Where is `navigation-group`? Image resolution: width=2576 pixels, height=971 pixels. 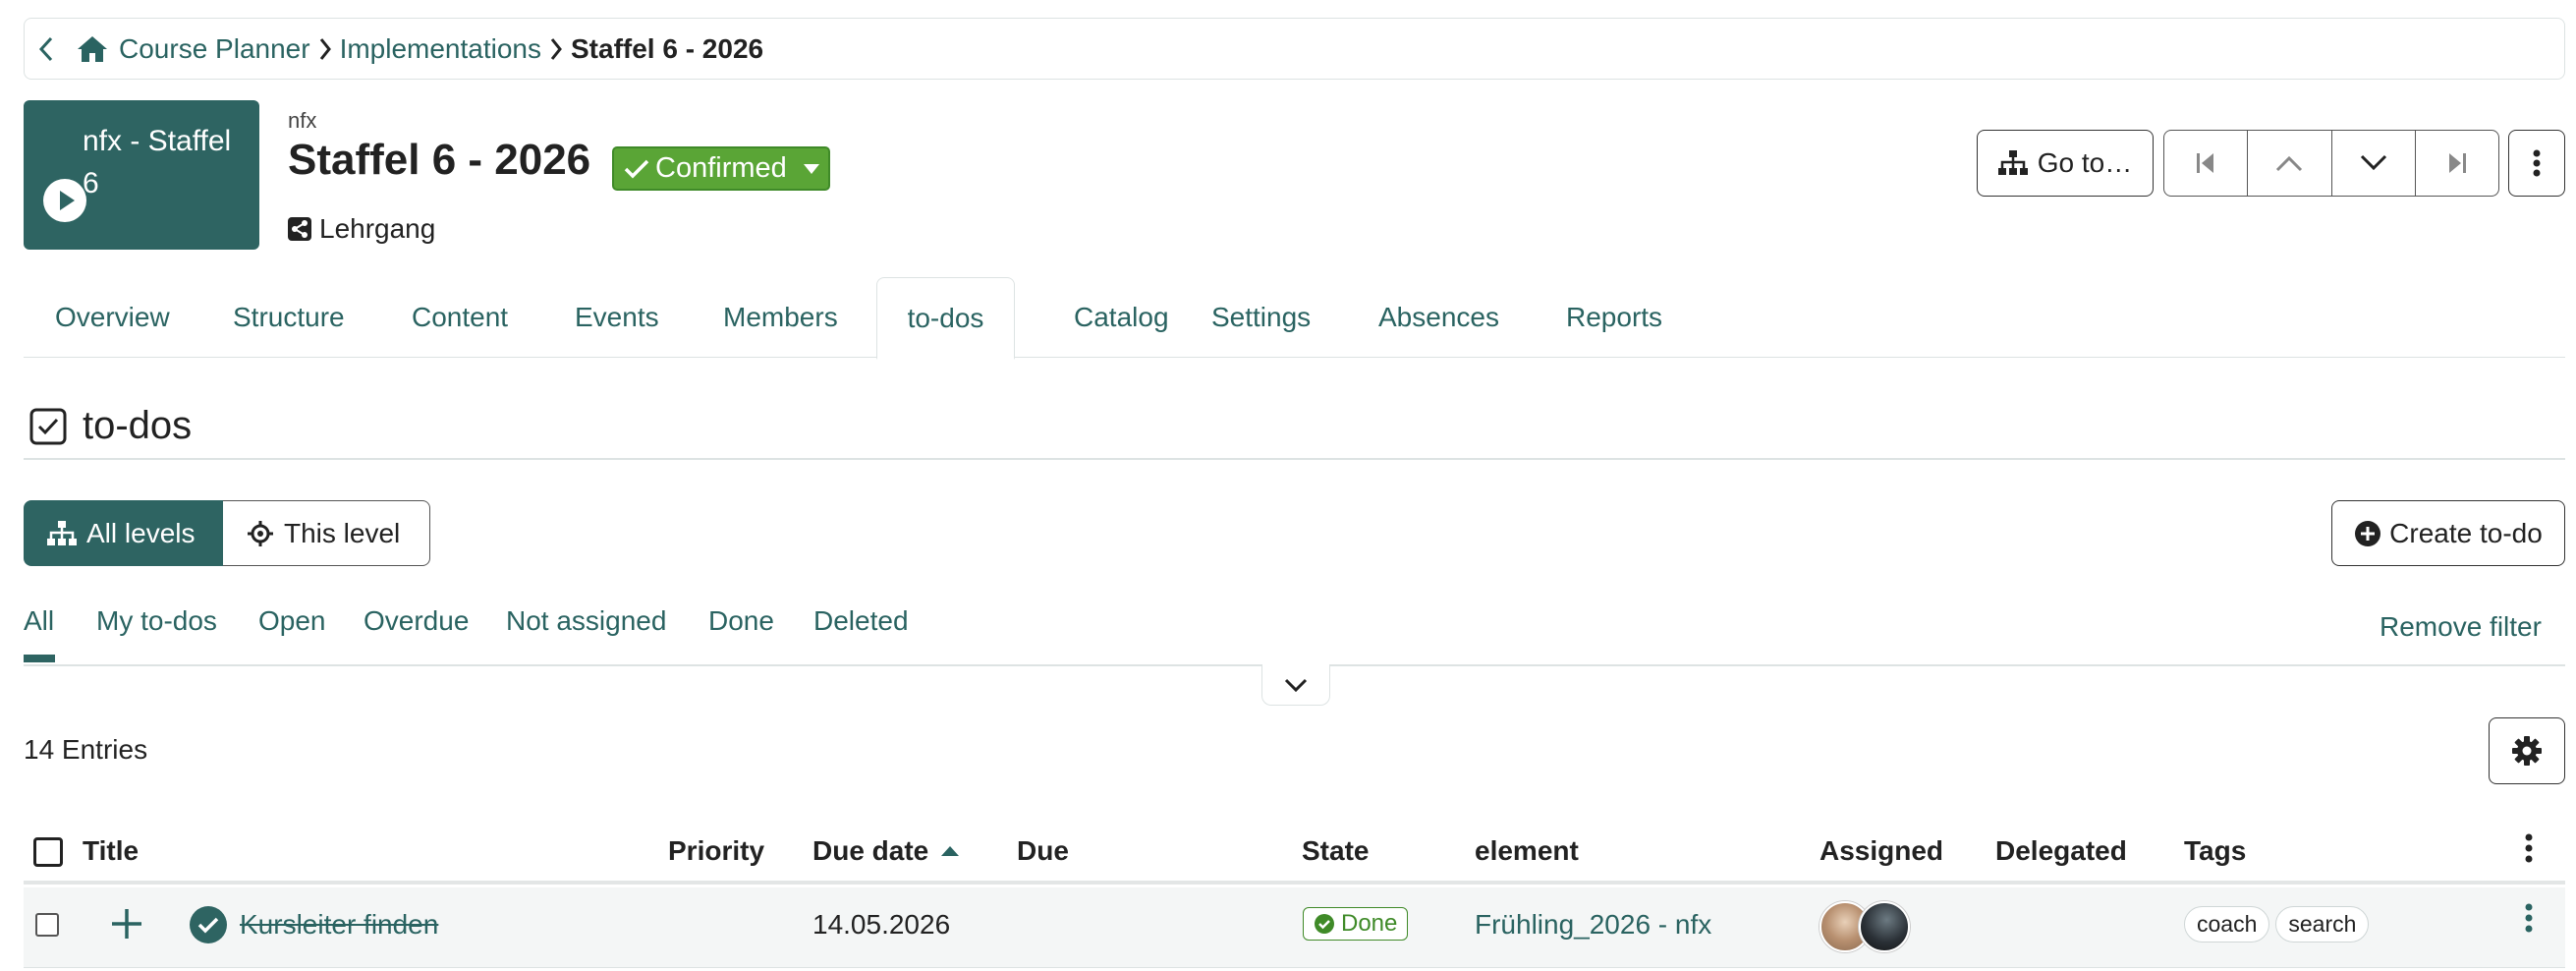
navigation-group is located at coordinates (2331, 163).